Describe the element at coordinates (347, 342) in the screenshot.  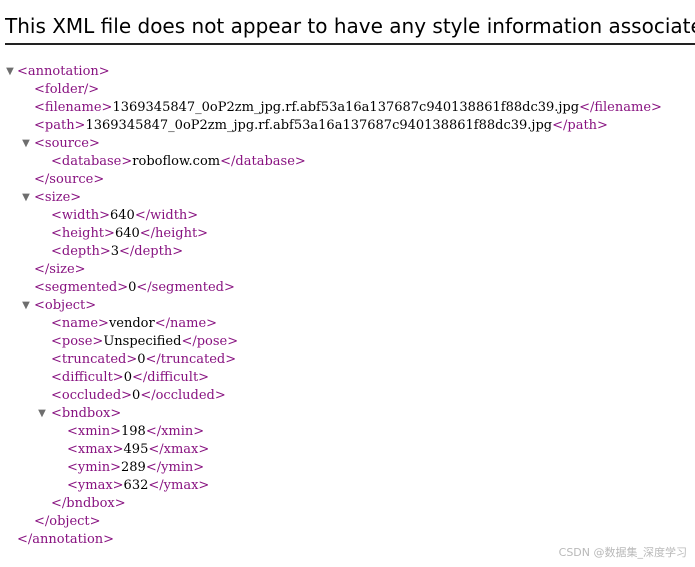
I see `xml-line-pose: <pose>Unspecified</pose>` at that location.